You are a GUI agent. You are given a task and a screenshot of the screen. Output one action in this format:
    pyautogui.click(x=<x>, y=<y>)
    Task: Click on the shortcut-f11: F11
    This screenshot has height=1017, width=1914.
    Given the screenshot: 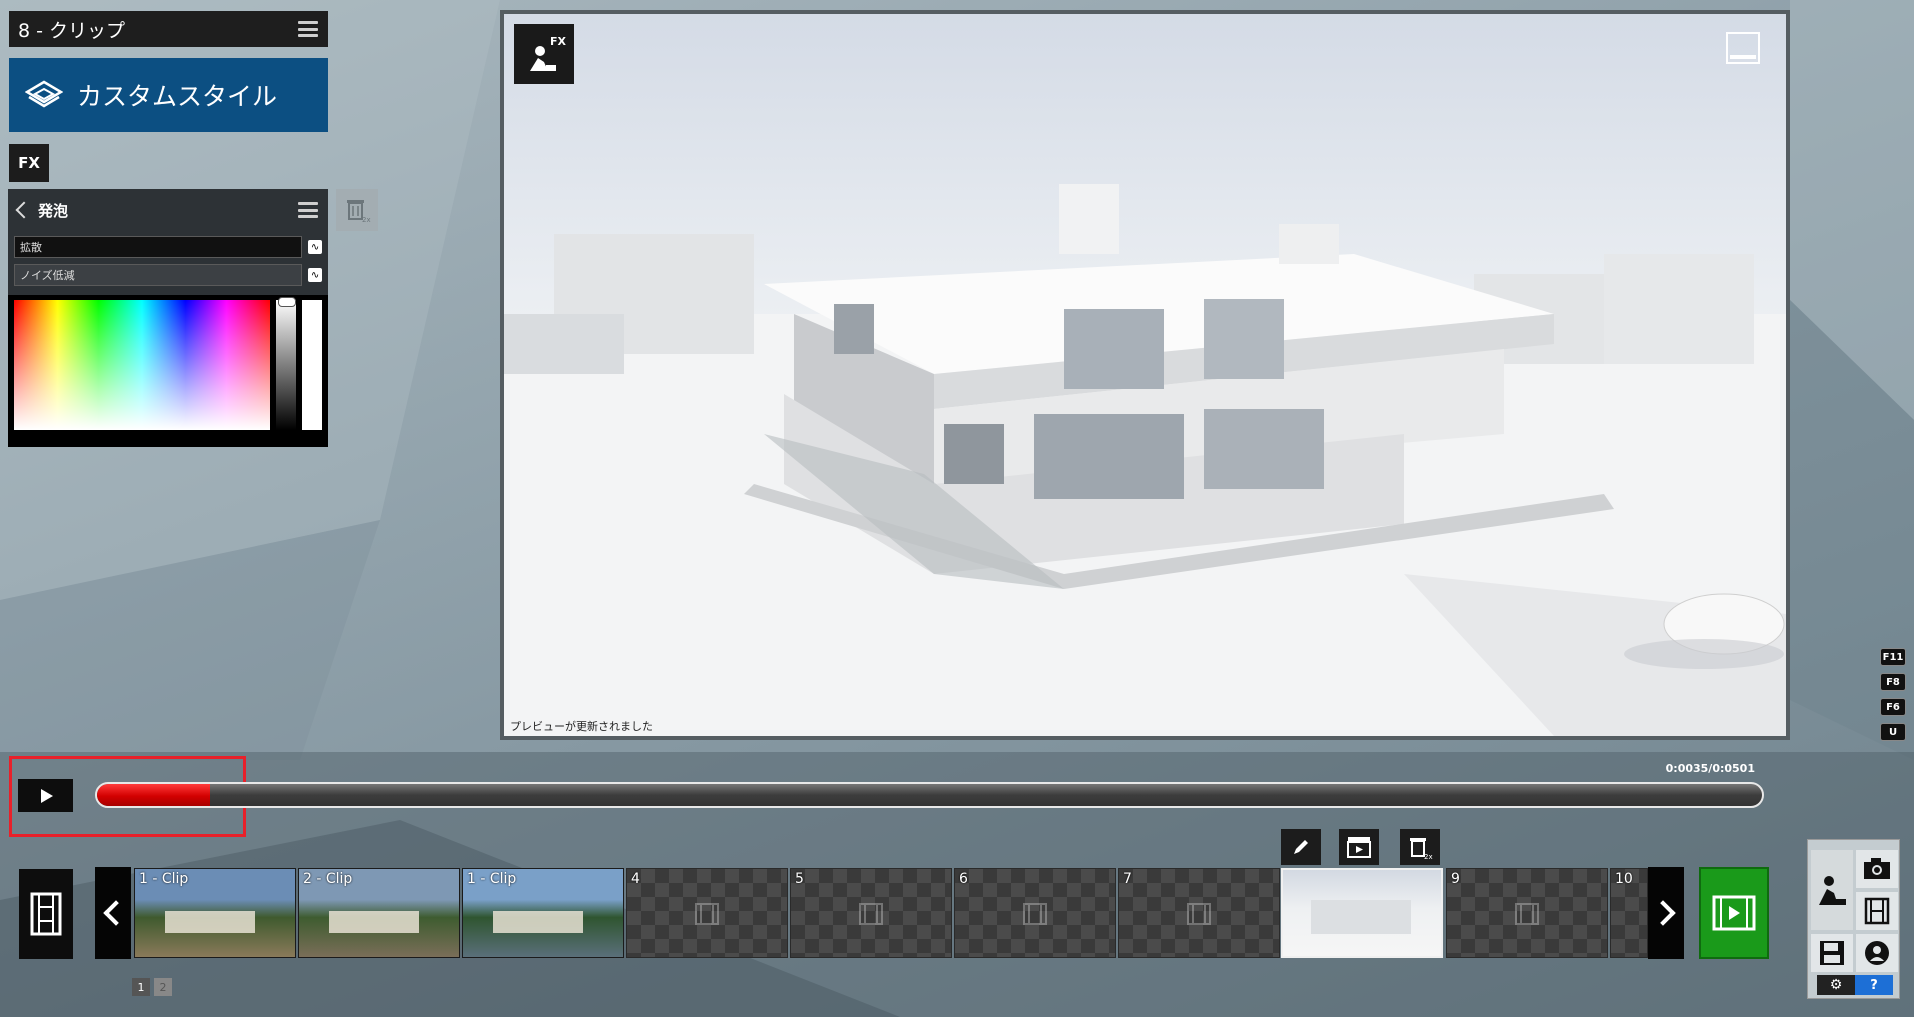 What is the action you would take?
    pyautogui.click(x=1893, y=657)
    